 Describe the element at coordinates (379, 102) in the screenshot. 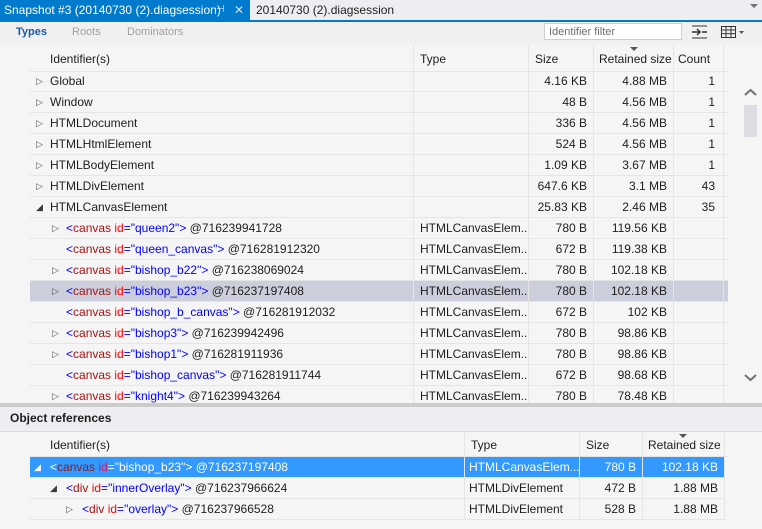

I see `table-row: ▷ Window 48 B 4.56 MB 1` at that location.